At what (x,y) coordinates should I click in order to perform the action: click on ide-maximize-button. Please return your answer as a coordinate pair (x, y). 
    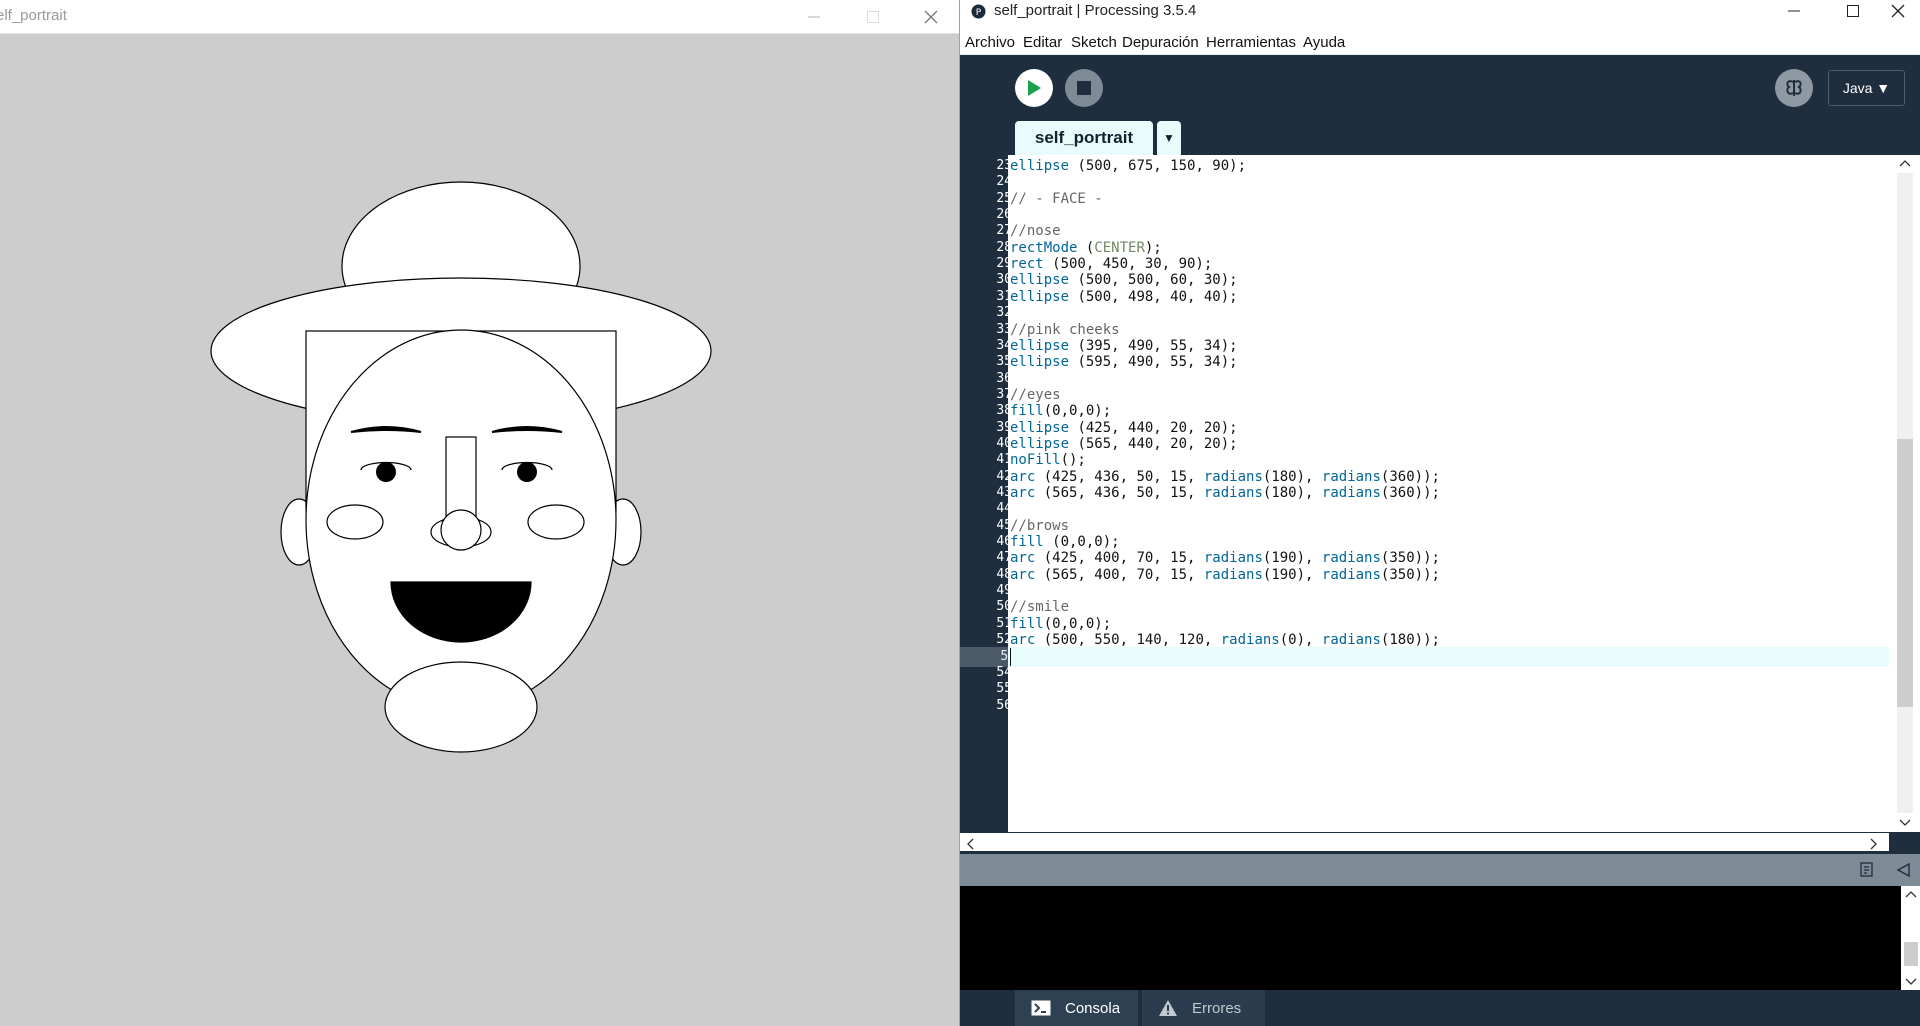
    Looking at the image, I should click on (1853, 11).